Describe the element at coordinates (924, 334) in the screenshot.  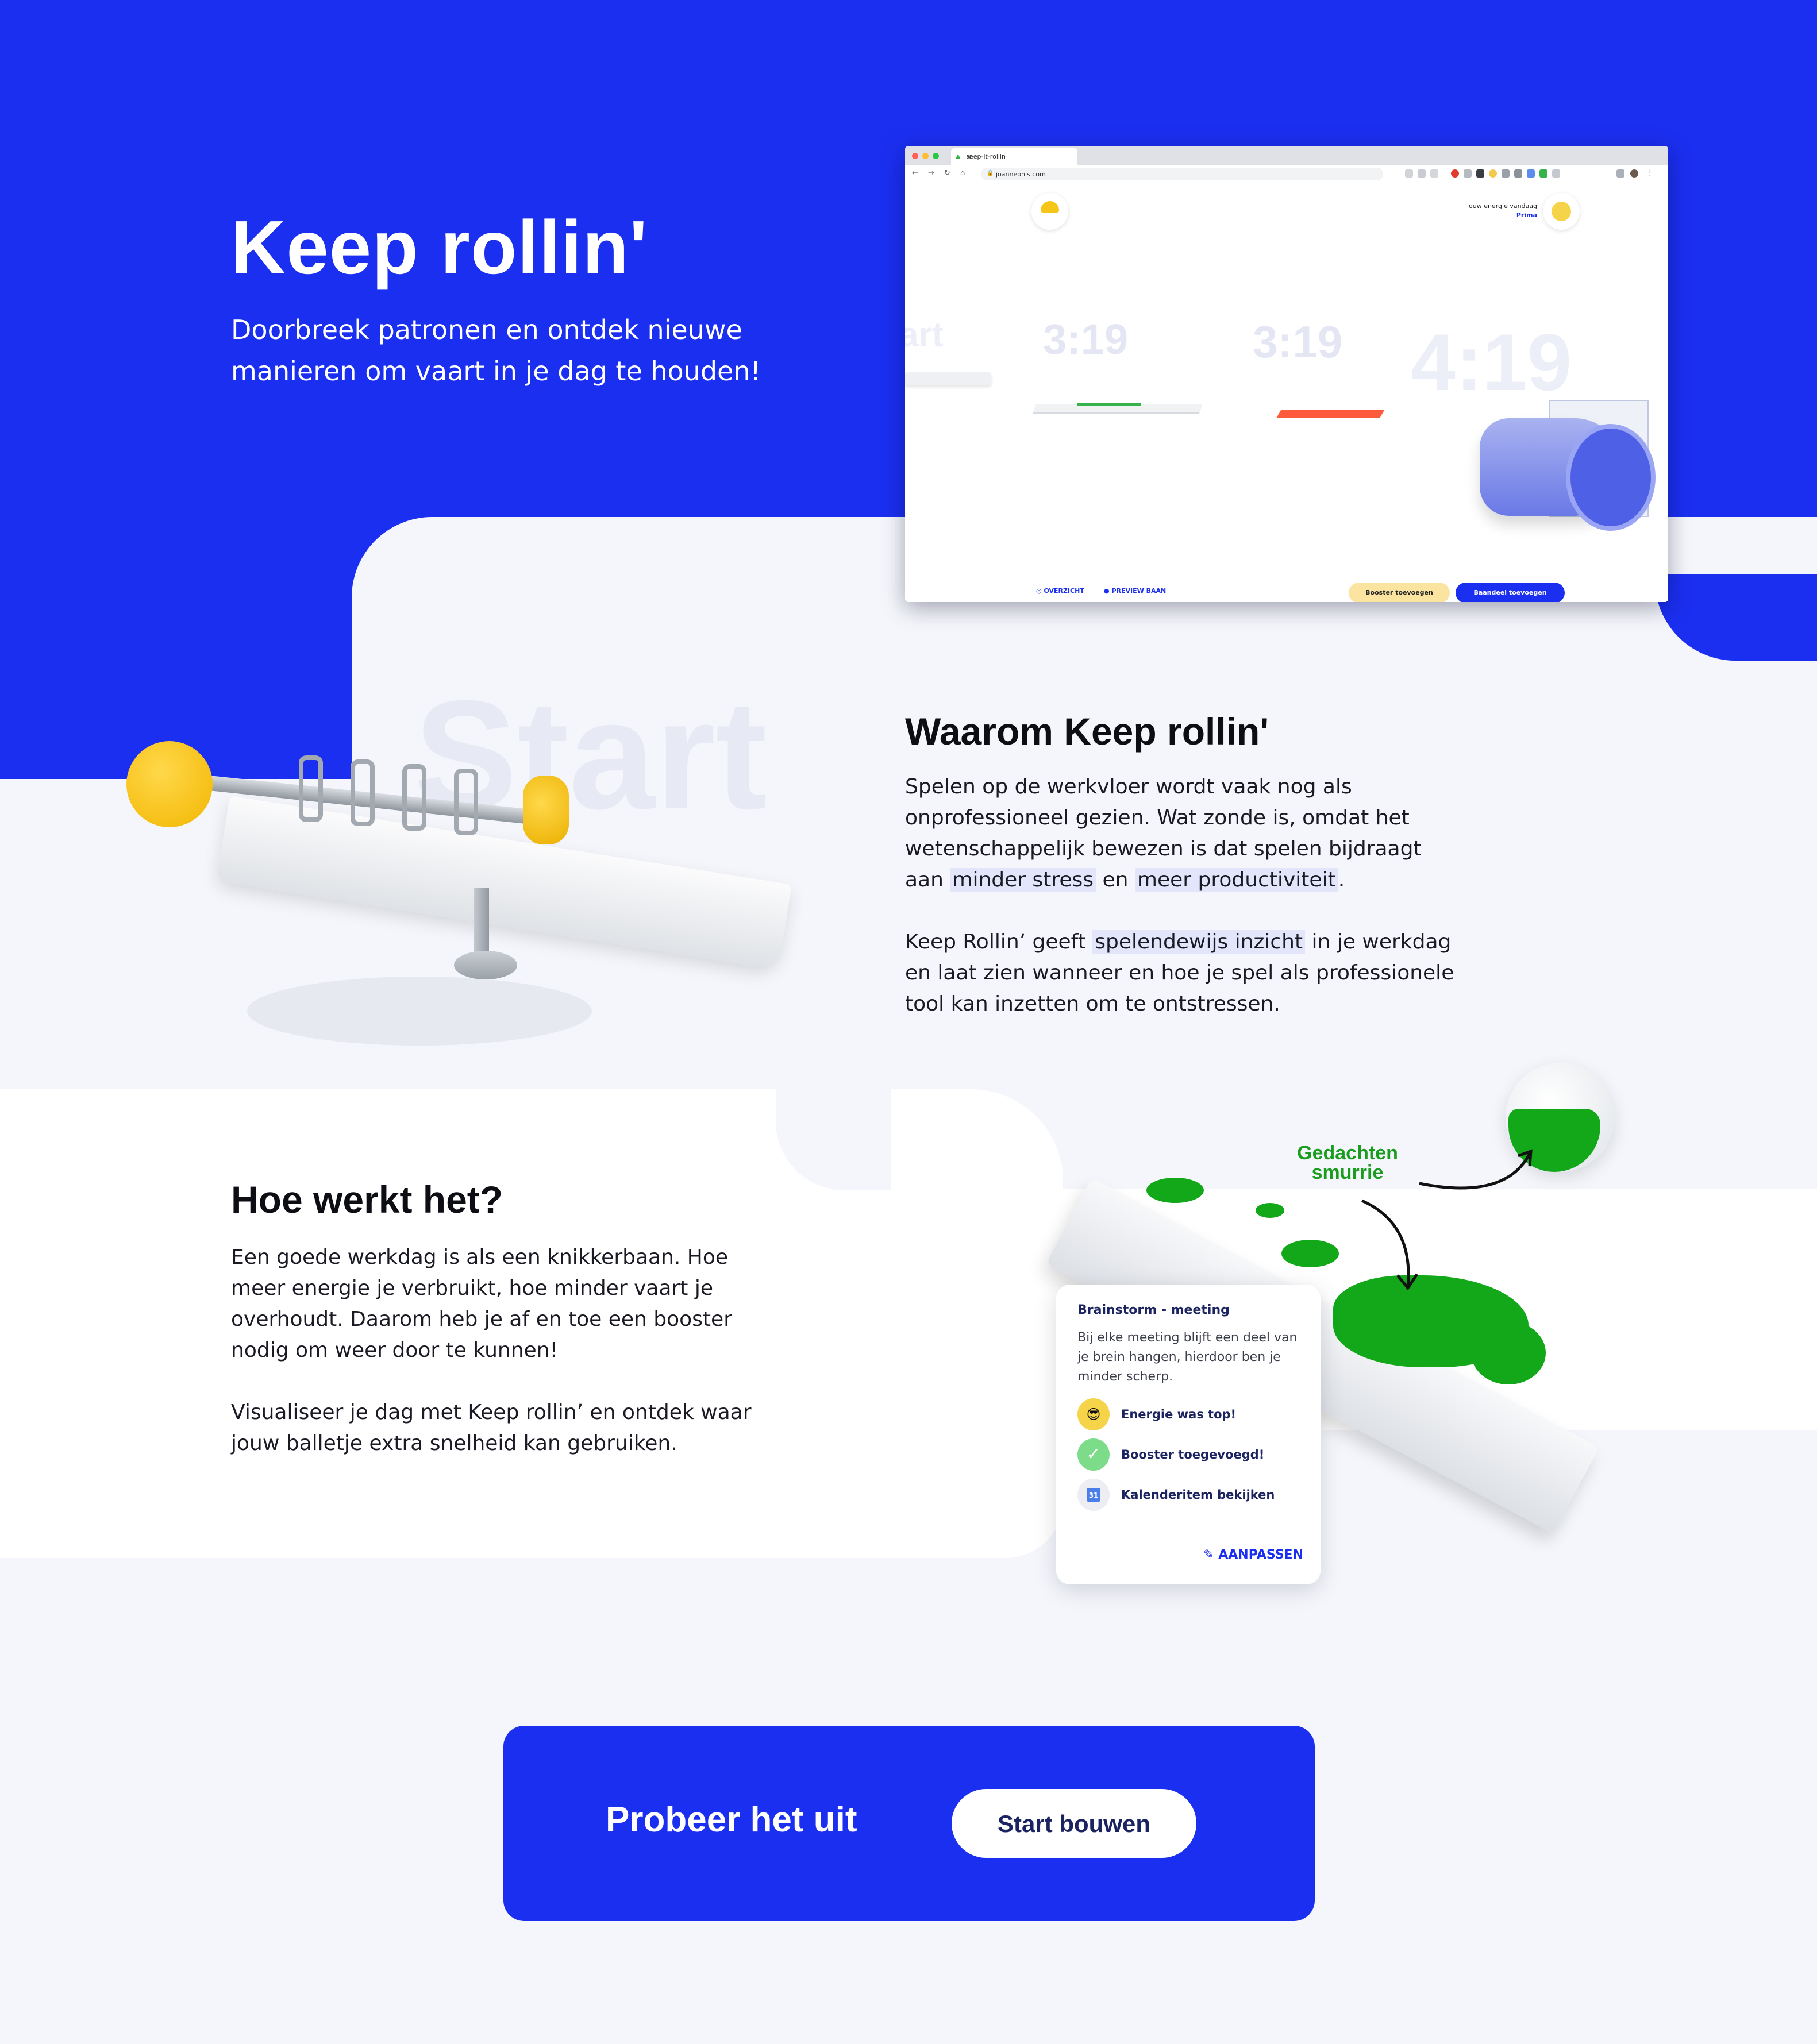
I see `track-label: art` at that location.